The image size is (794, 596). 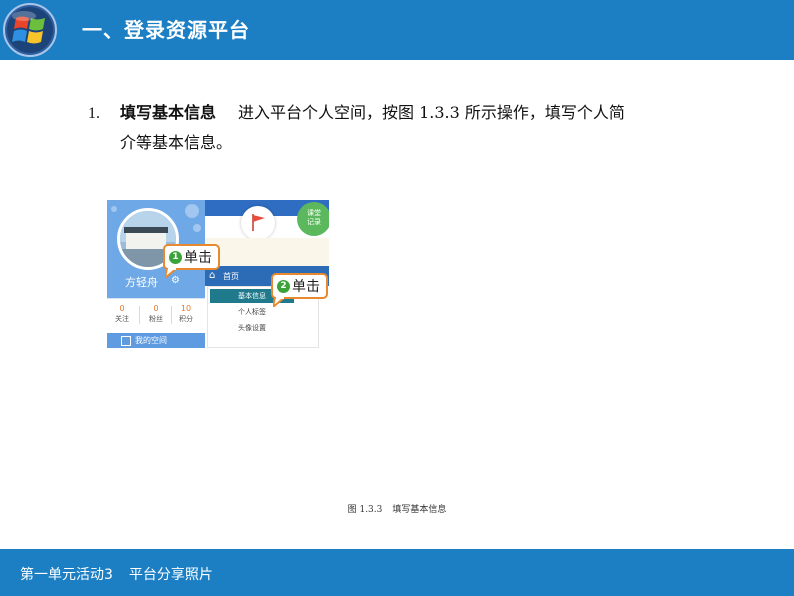 What do you see at coordinates (212, 275) in the screenshot?
I see `home-icon: ⌂` at bounding box center [212, 275].